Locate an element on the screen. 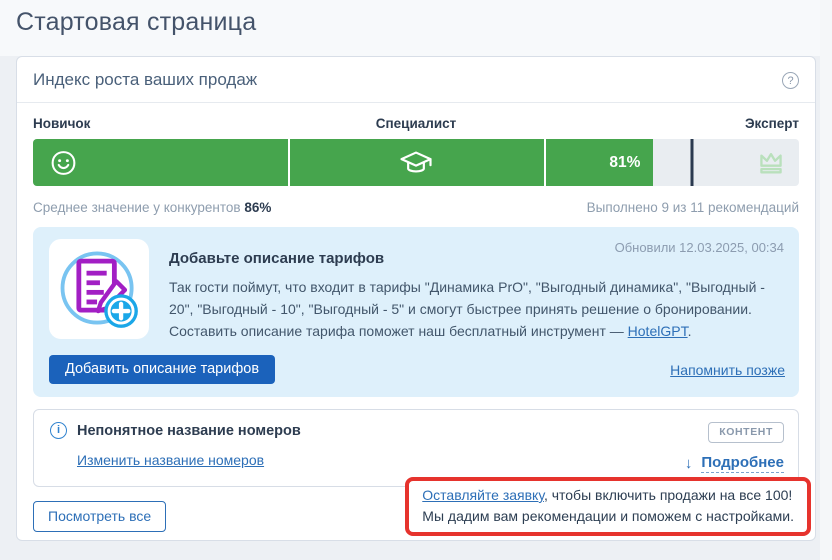  leave-request-link: Оставляйте заявку is located at coordinates (483, 495).